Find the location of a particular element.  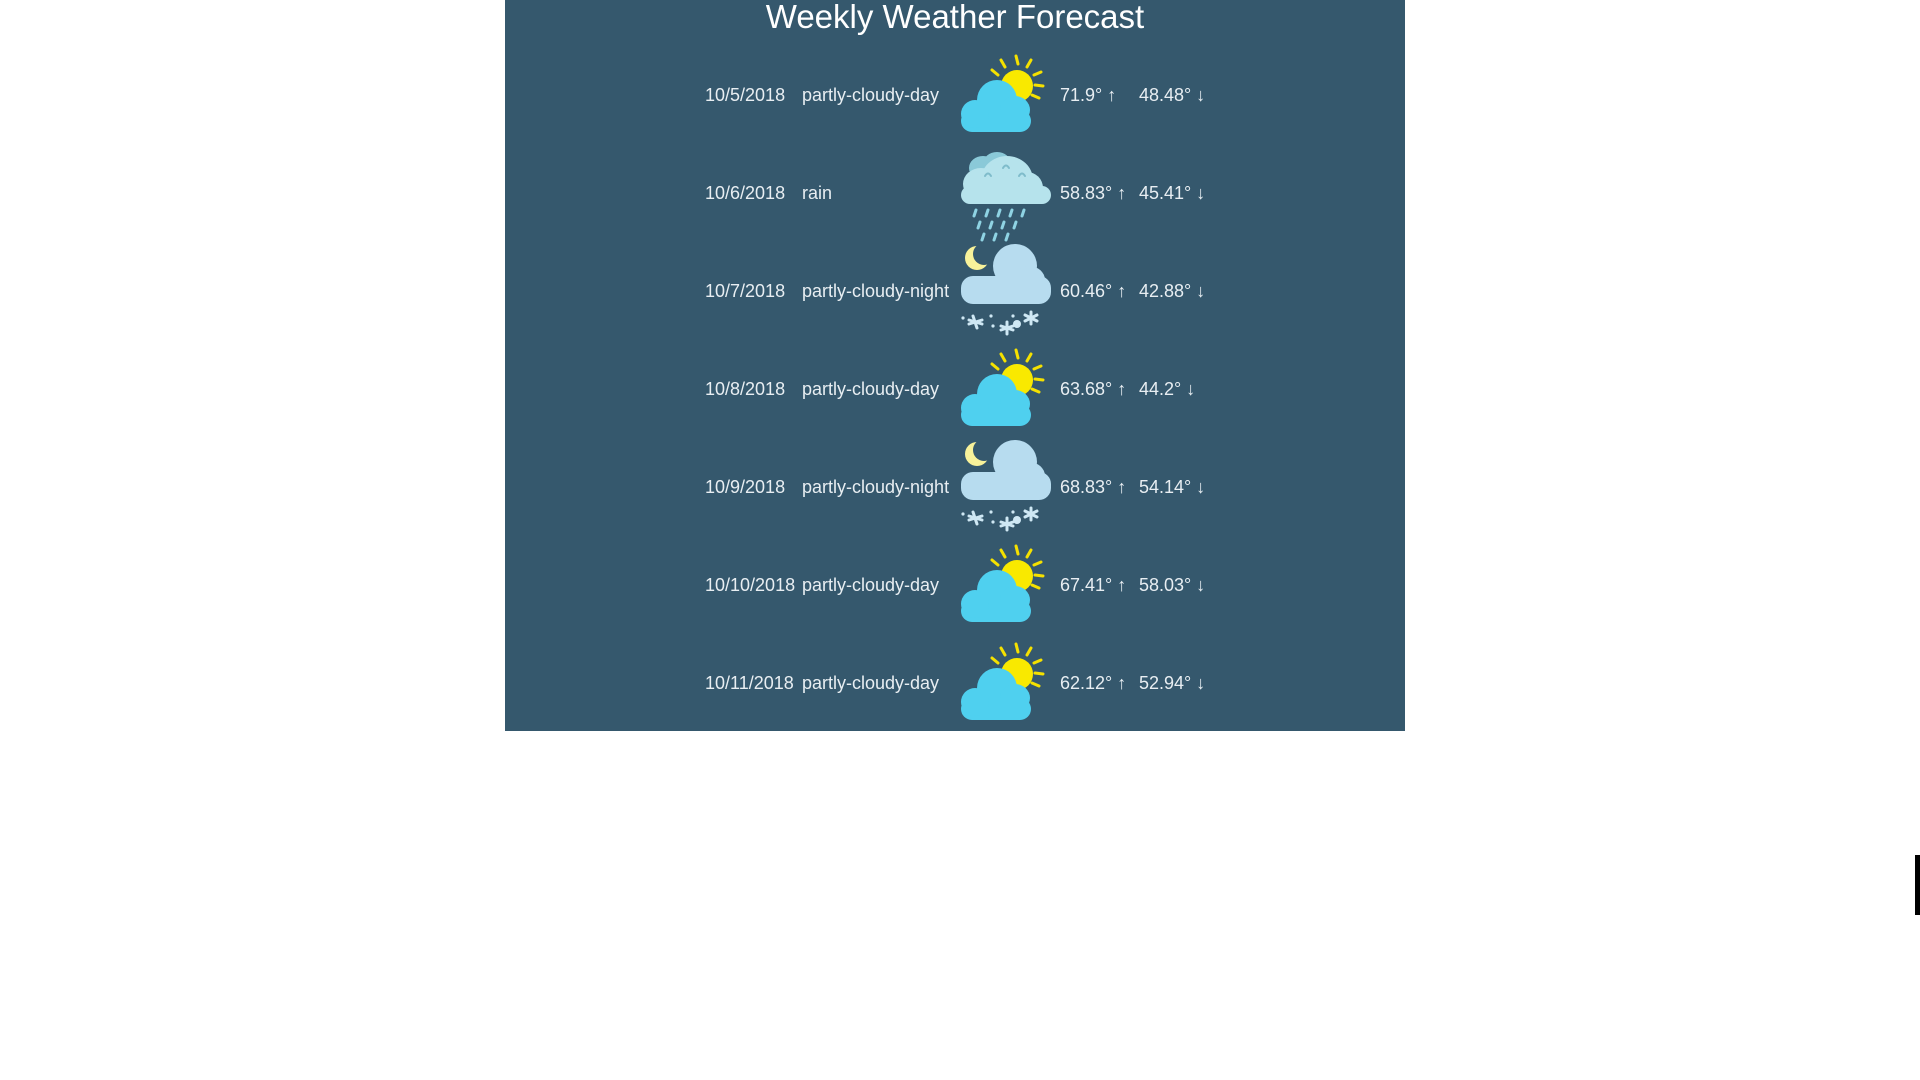

forecast-high-temp: 67.41° ↑ is located at coordinates (1093, 585).